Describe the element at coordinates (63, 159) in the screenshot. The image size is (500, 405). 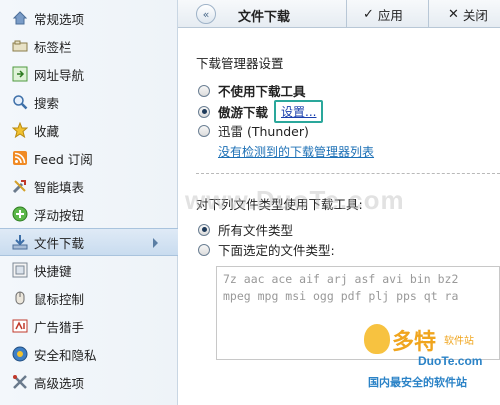
I see `sidebar-item-label: Feed 订阅` at that location.